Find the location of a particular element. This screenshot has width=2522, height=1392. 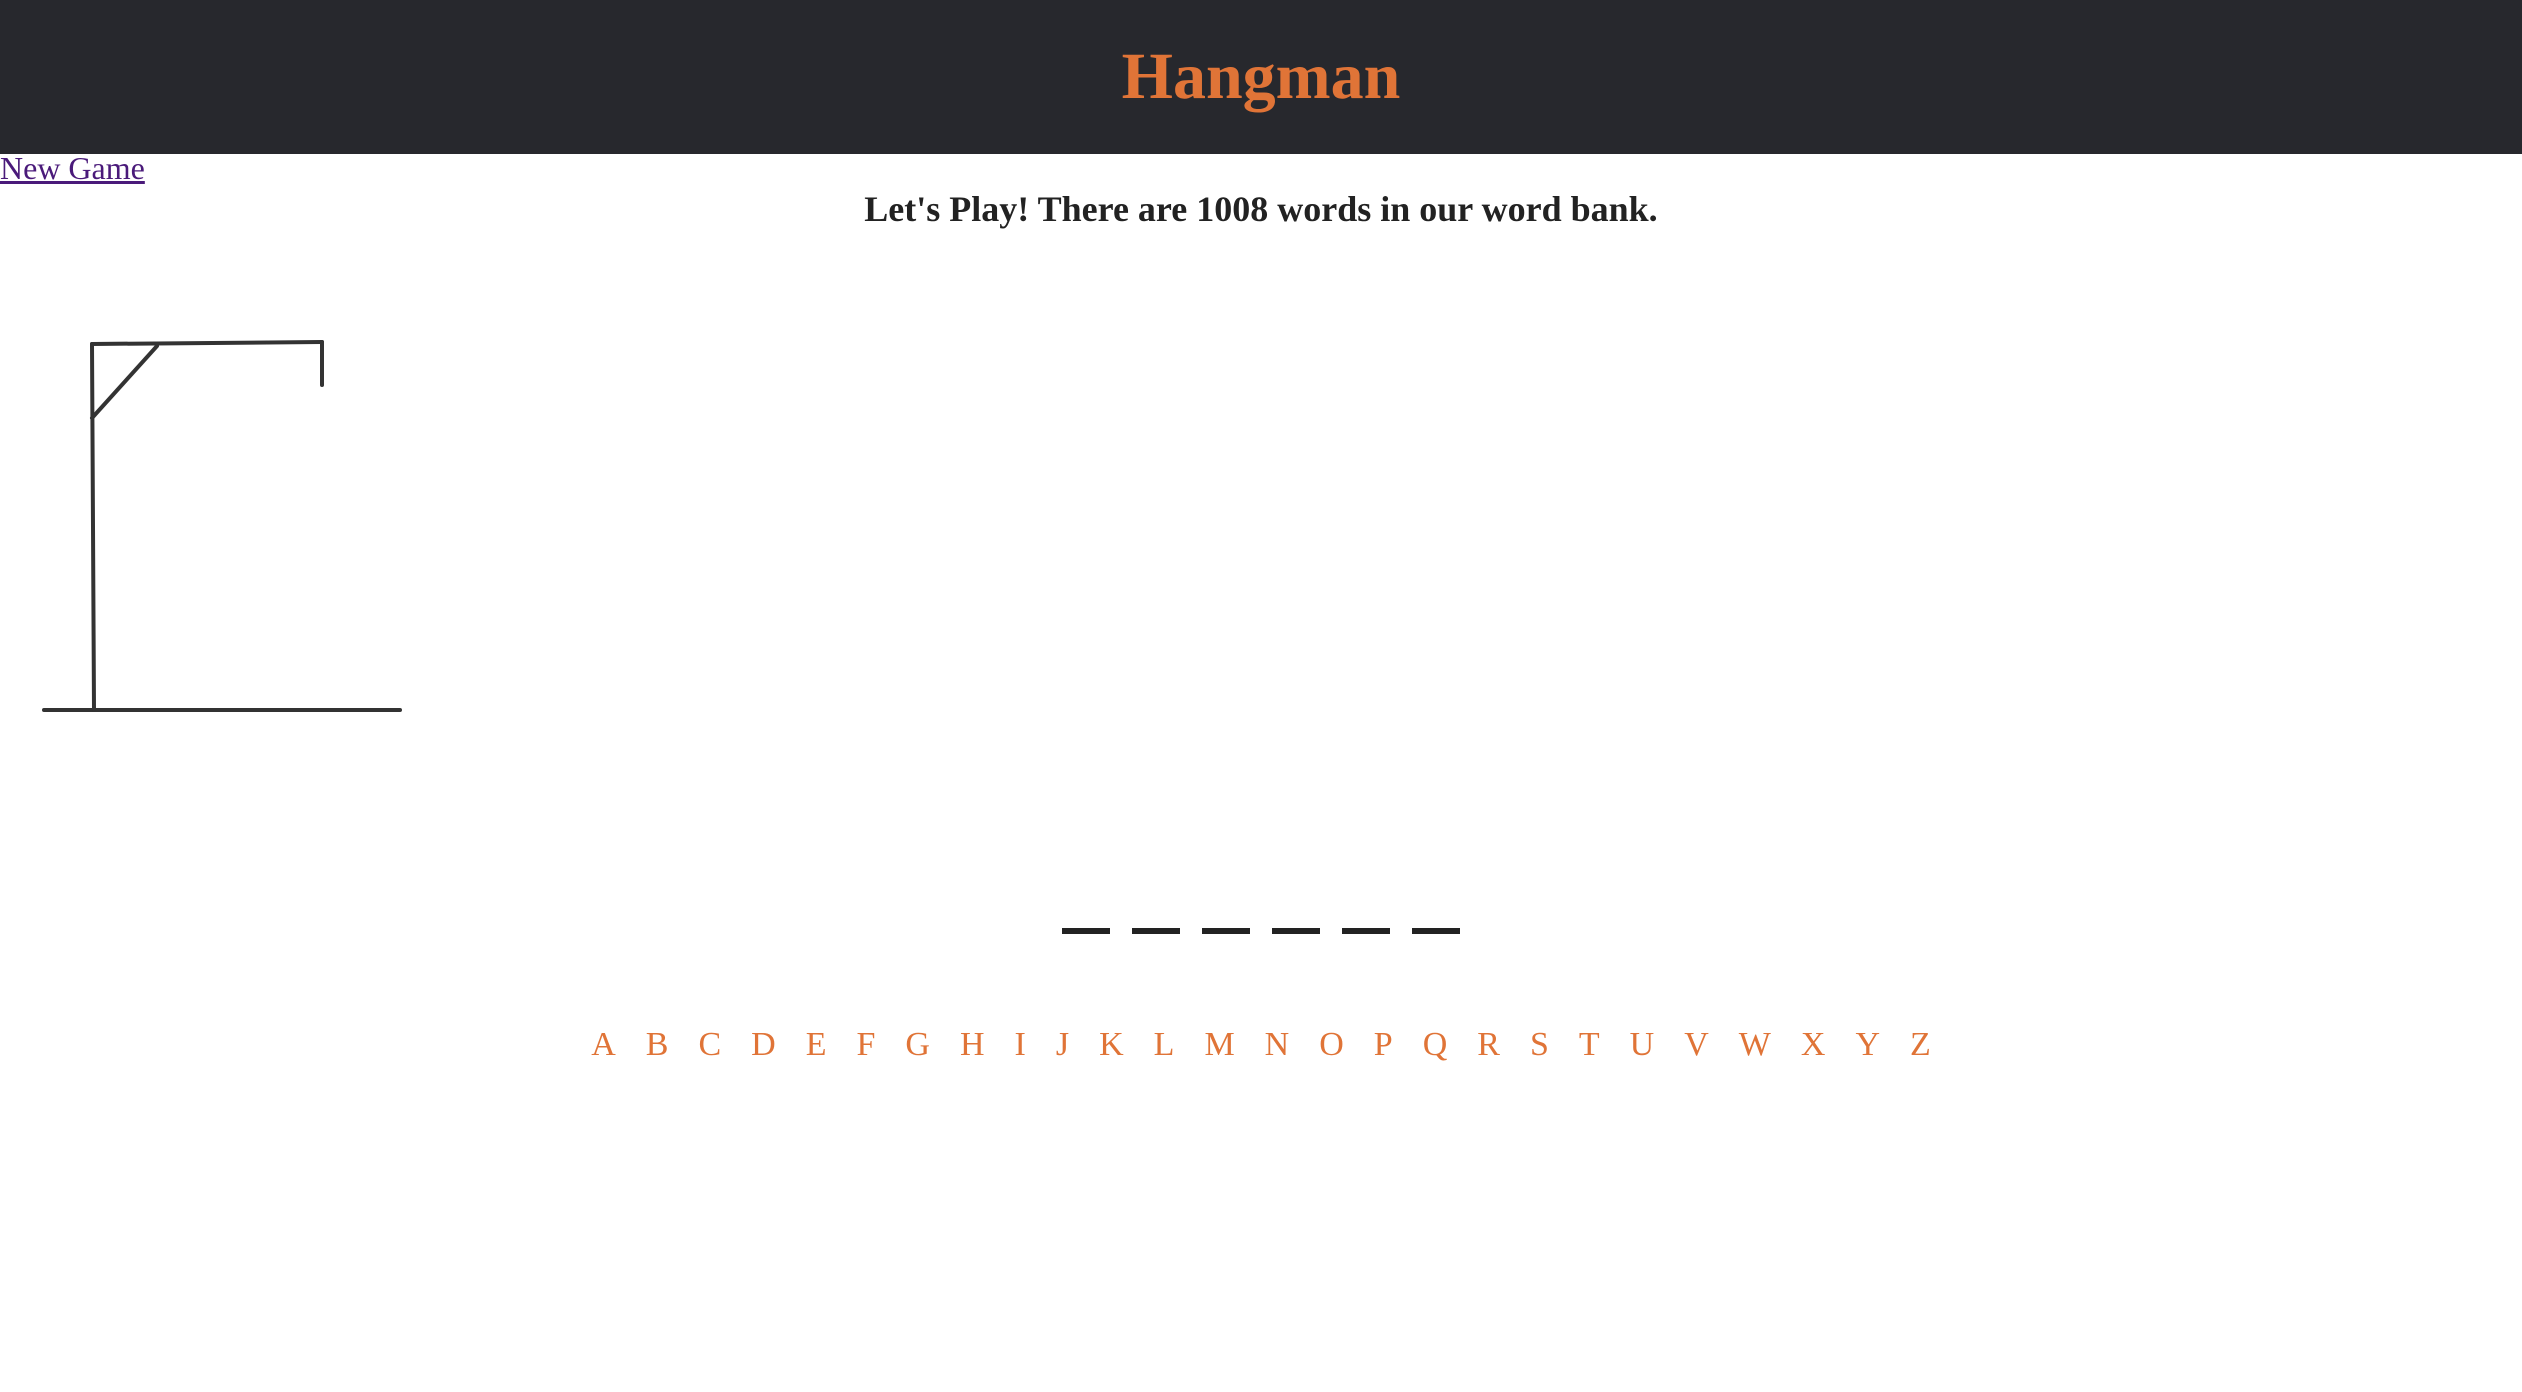

letter-button-g: G is located at coordinates (917, 1045).